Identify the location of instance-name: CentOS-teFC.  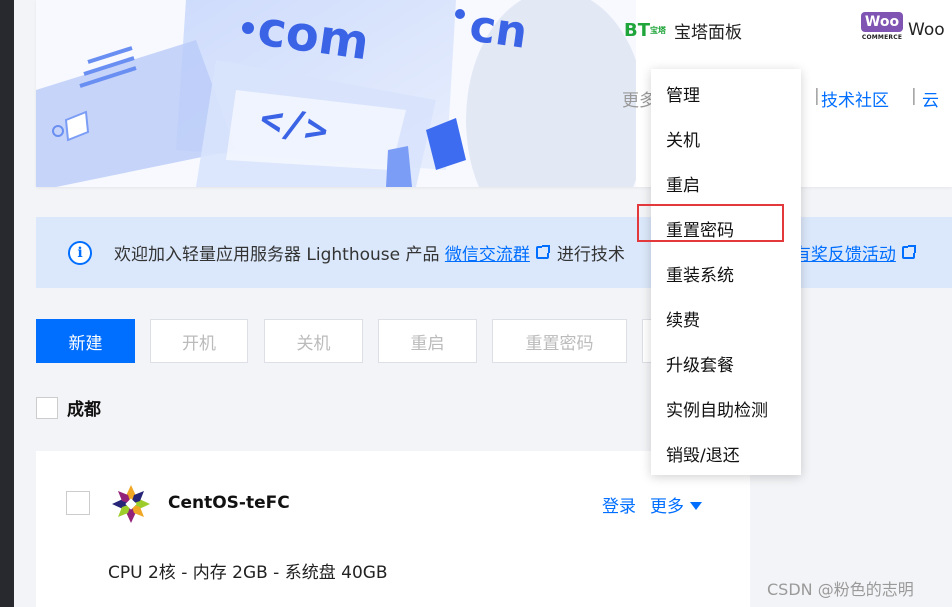
(229, 503).